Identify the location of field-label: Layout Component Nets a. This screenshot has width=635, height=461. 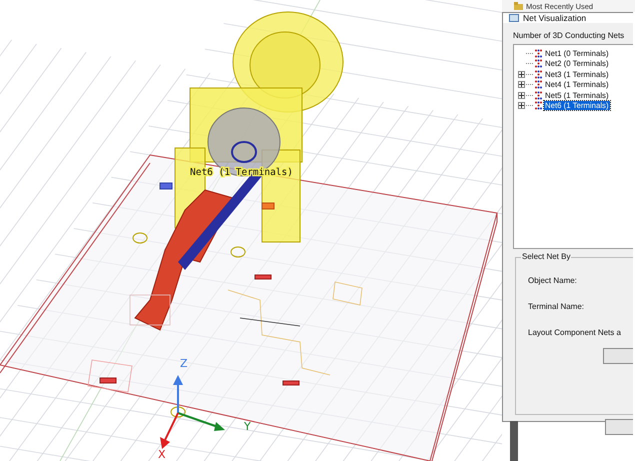
(575, 333).